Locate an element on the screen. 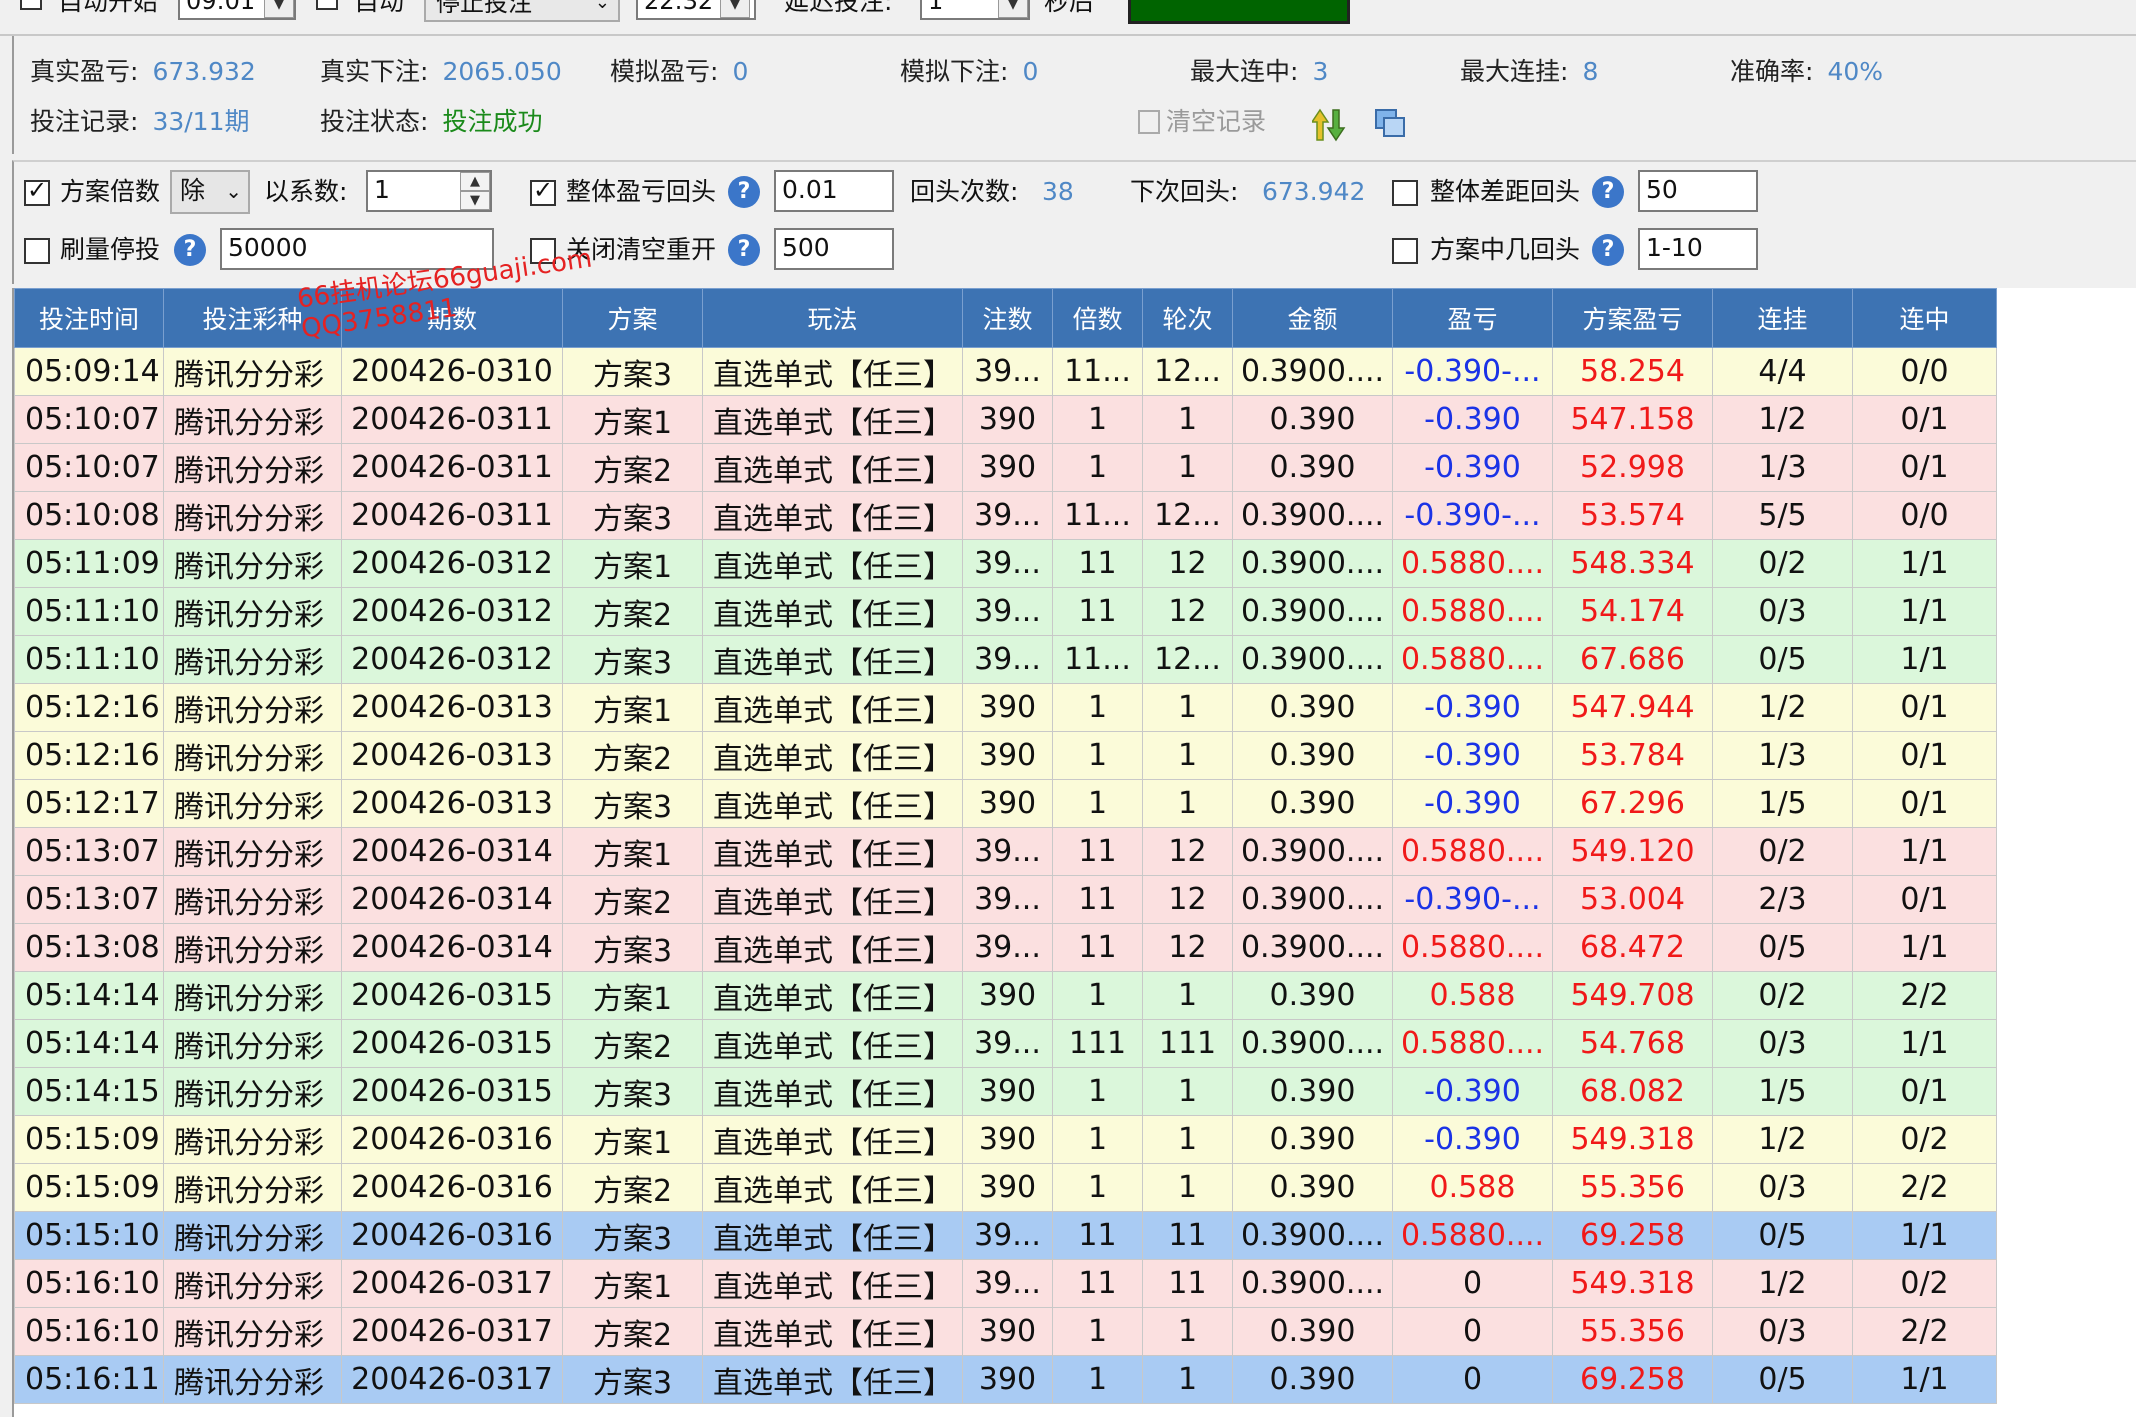 The height and width of the screenshot is (1417, 2136). plan-hit-reset-checkbox is located at coordinates (1405, 251).